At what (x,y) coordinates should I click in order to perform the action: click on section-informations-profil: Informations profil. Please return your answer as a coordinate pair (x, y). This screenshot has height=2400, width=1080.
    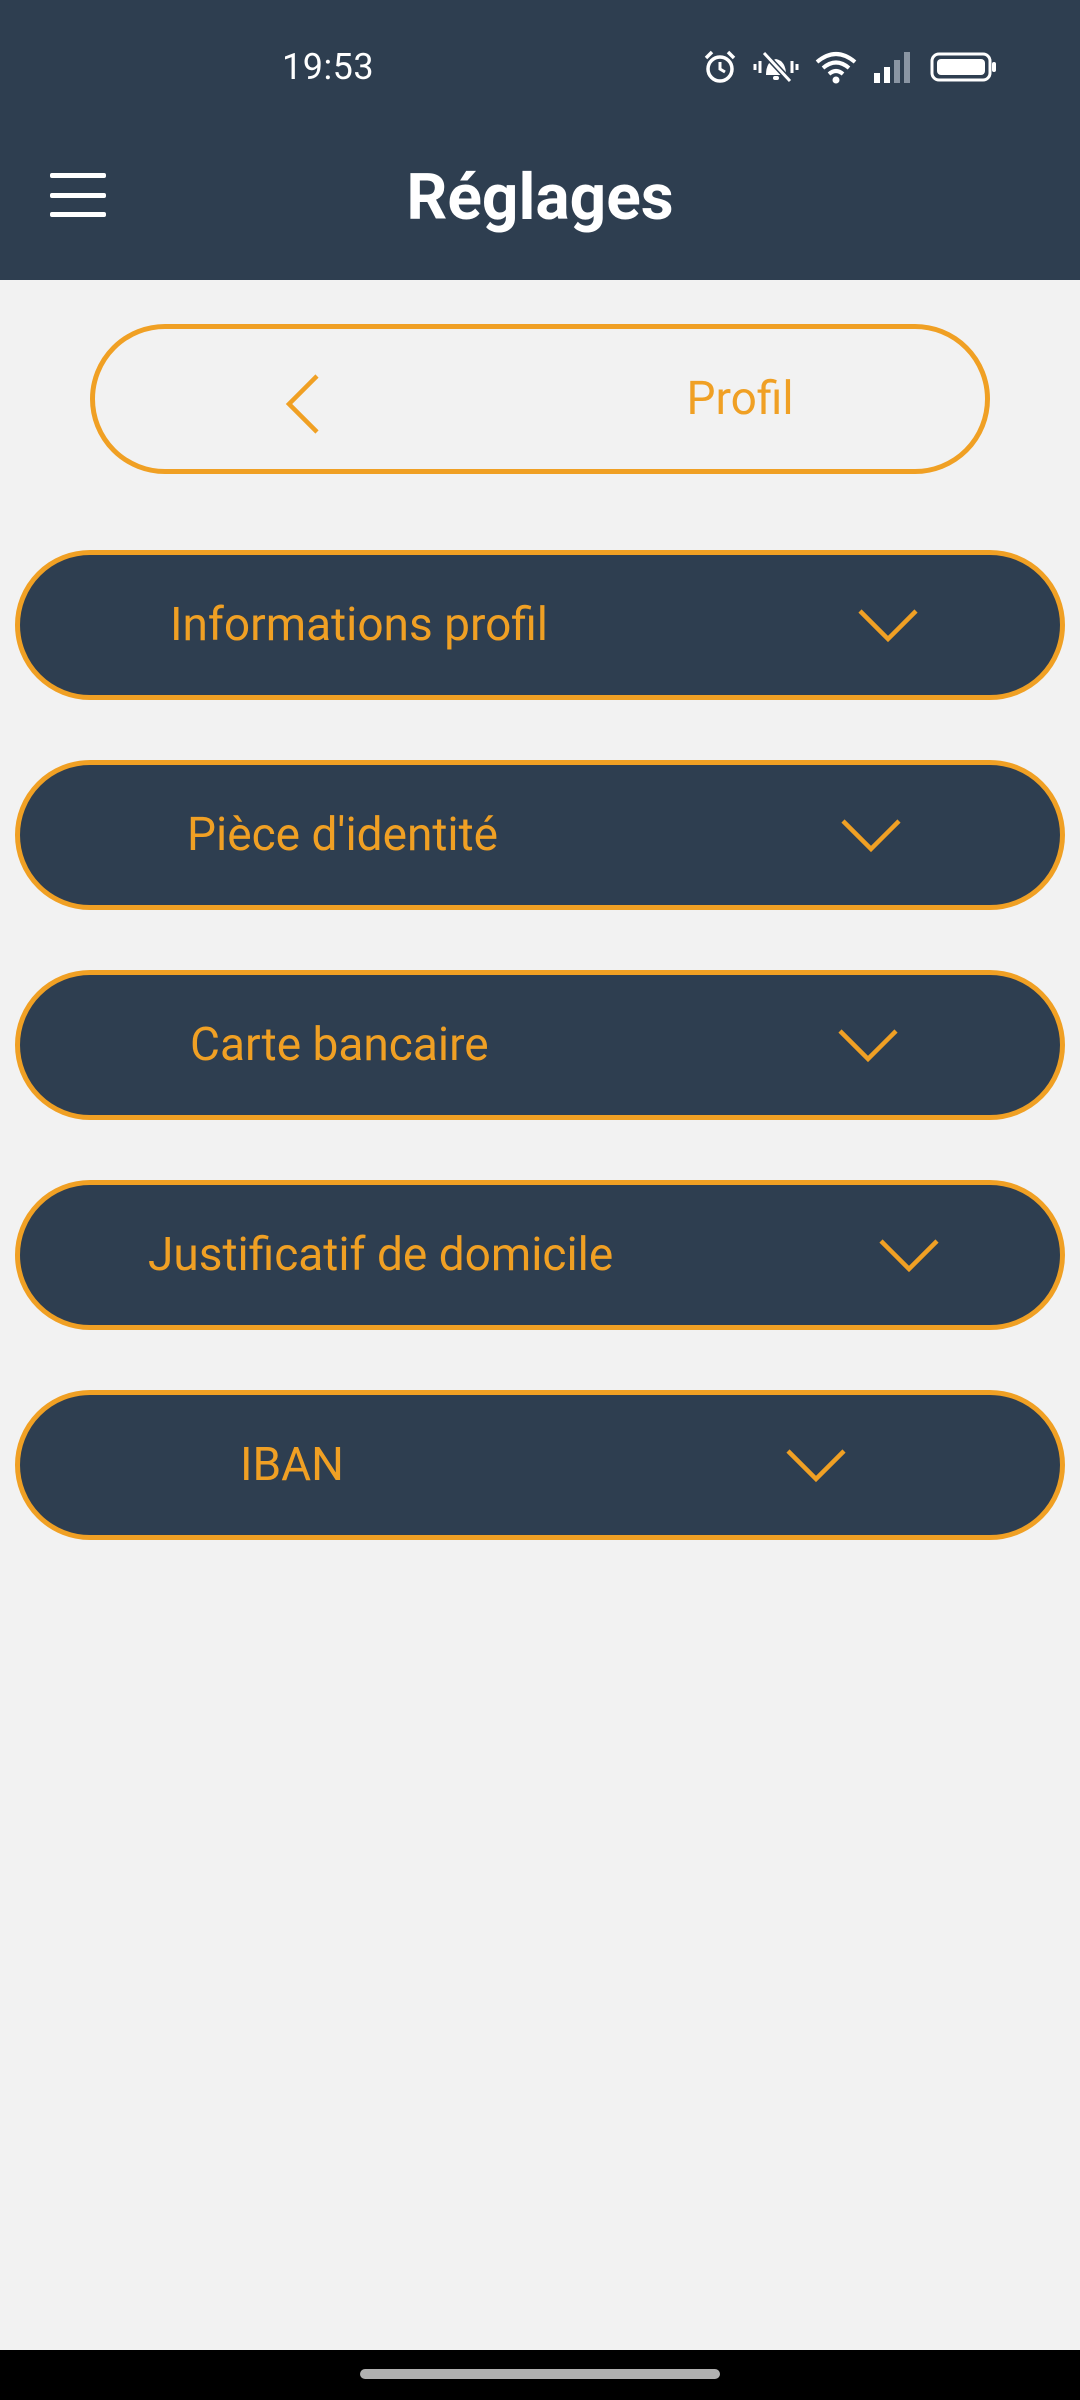
    Looking at the image, I should click on (540, 625).